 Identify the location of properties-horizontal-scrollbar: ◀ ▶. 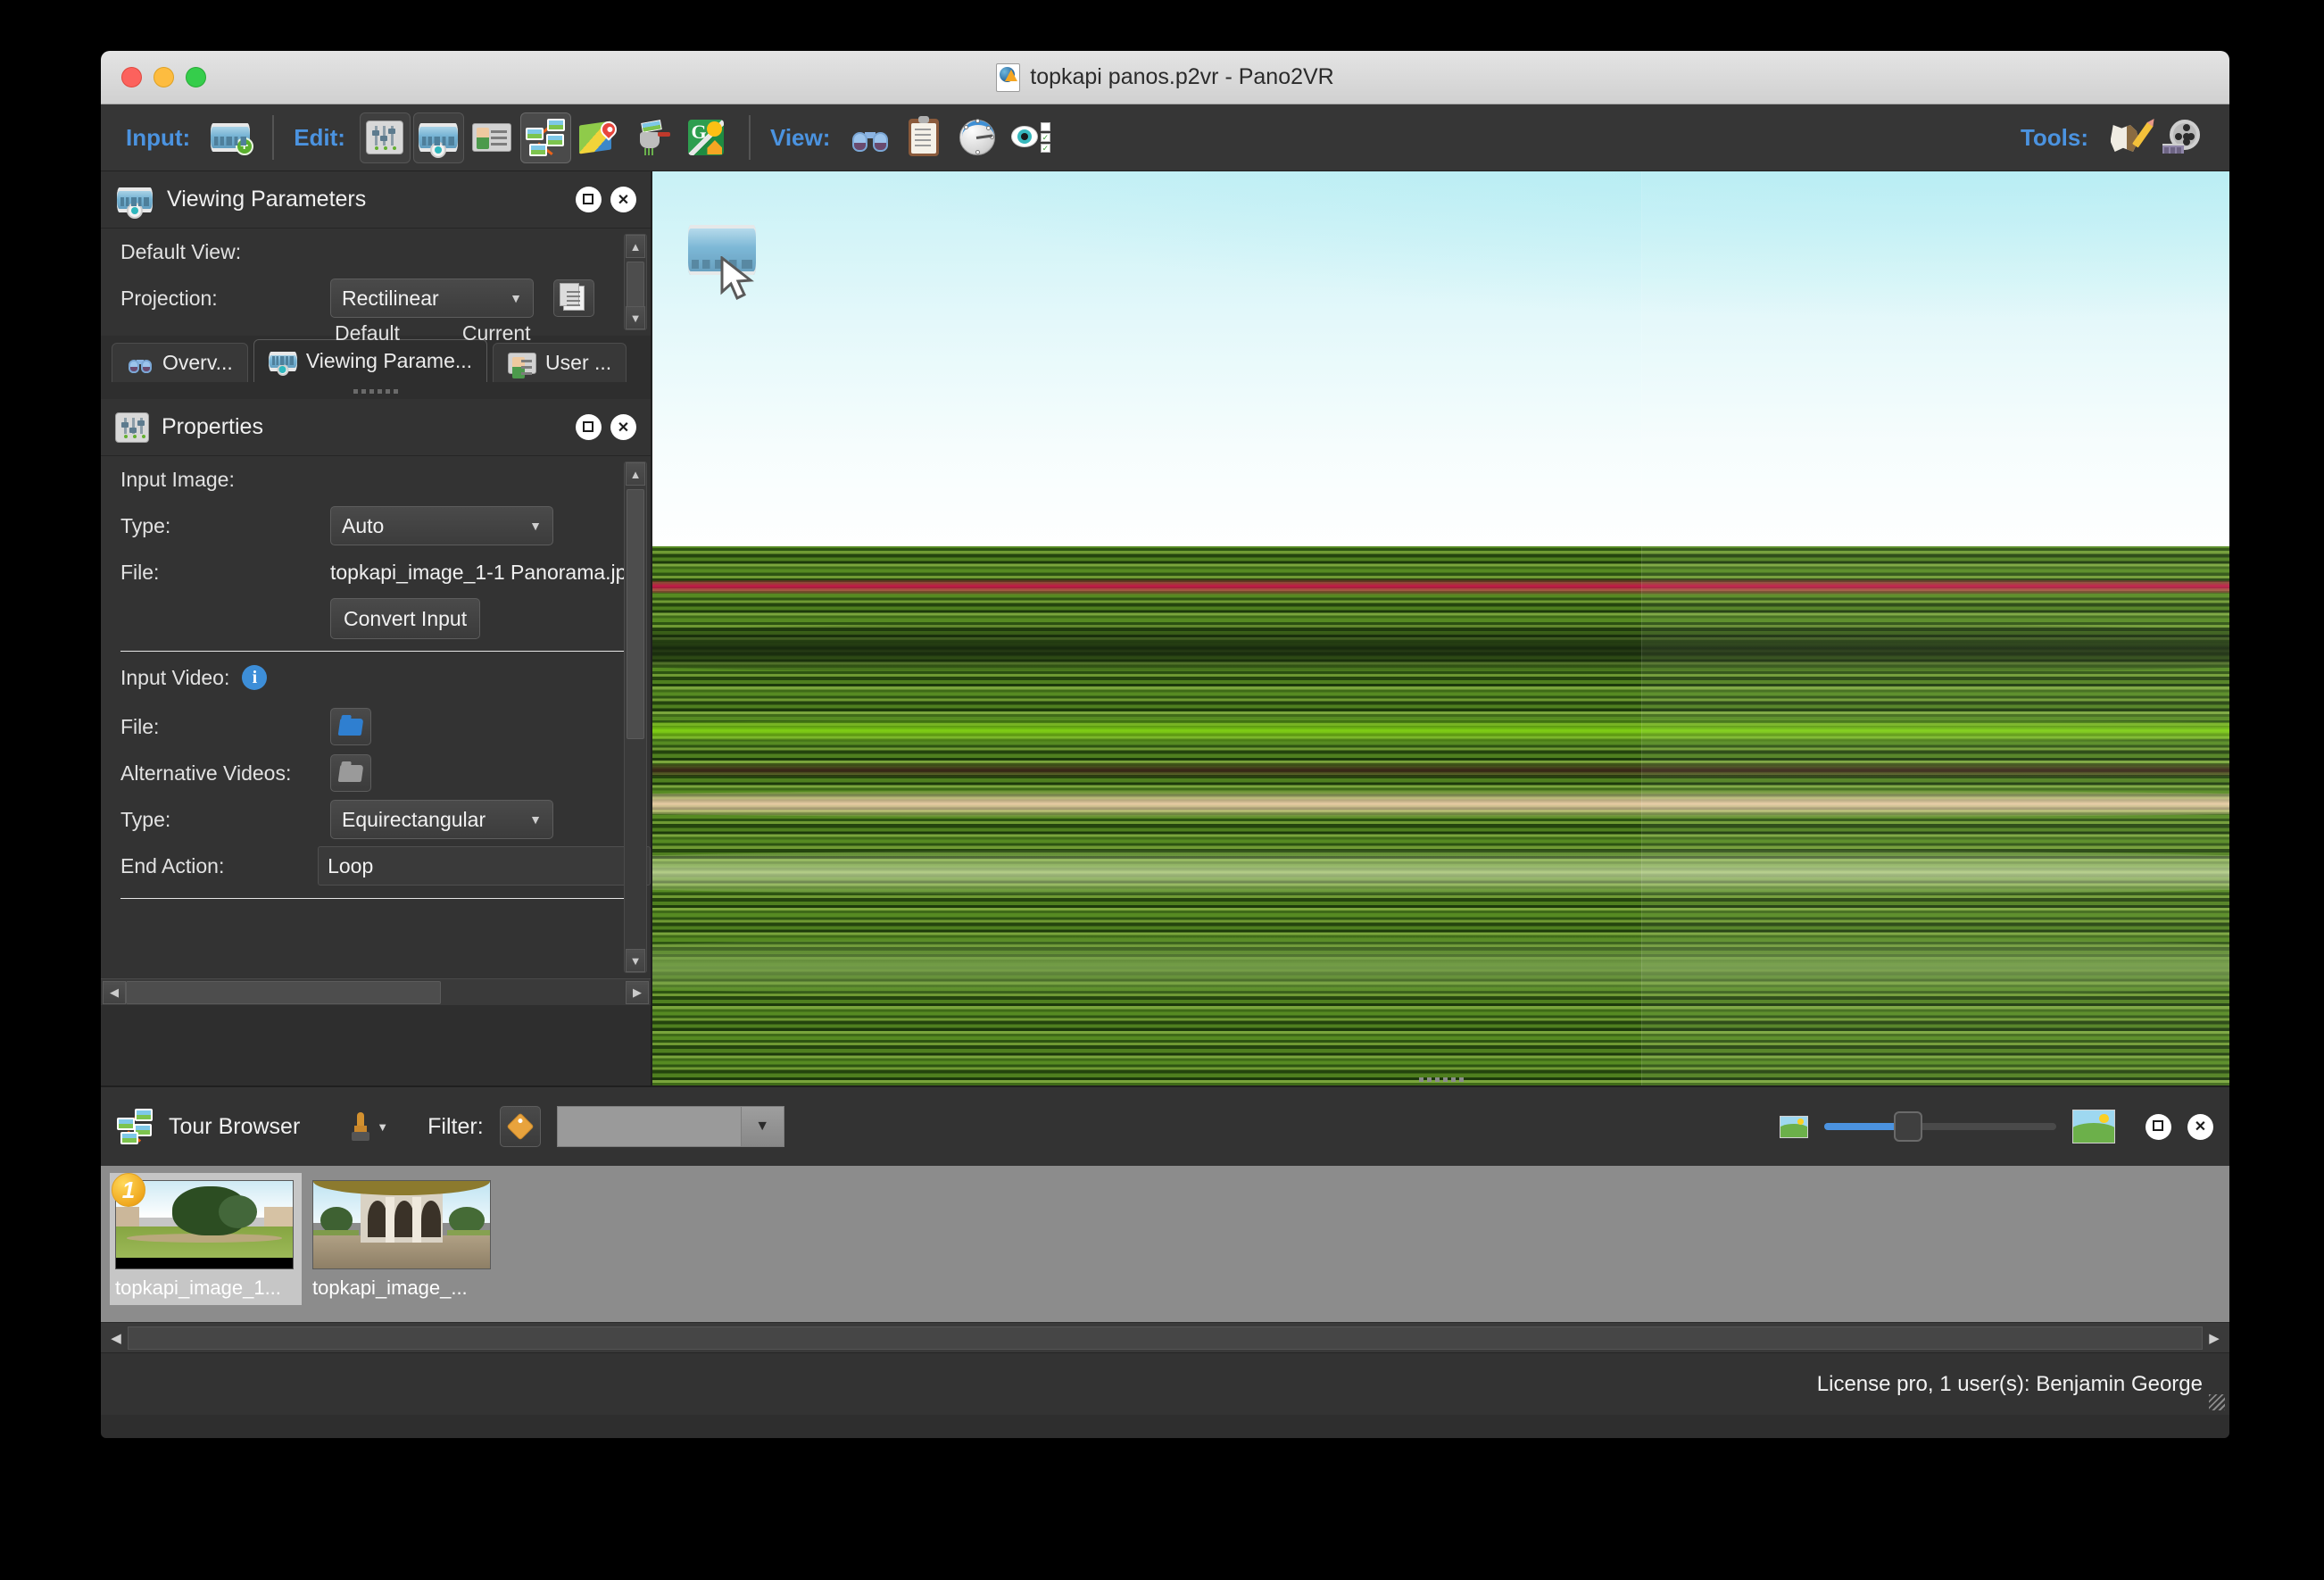
(376, 991).